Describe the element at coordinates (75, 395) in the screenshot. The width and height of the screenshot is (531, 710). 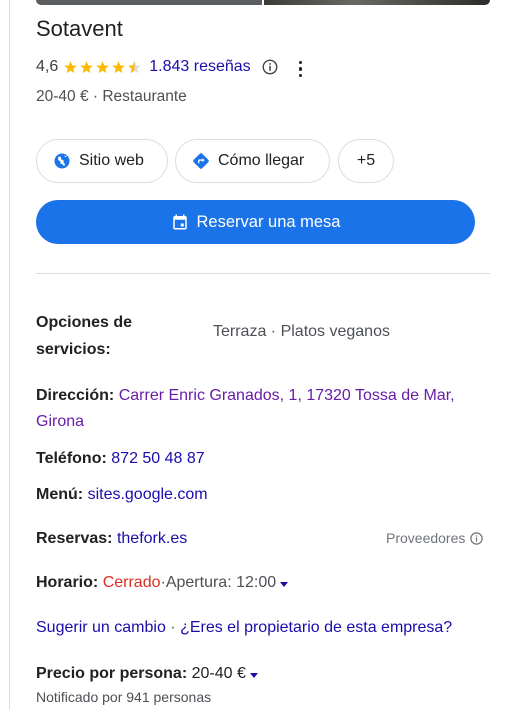
I see `address-label: Dirección:` at that location.